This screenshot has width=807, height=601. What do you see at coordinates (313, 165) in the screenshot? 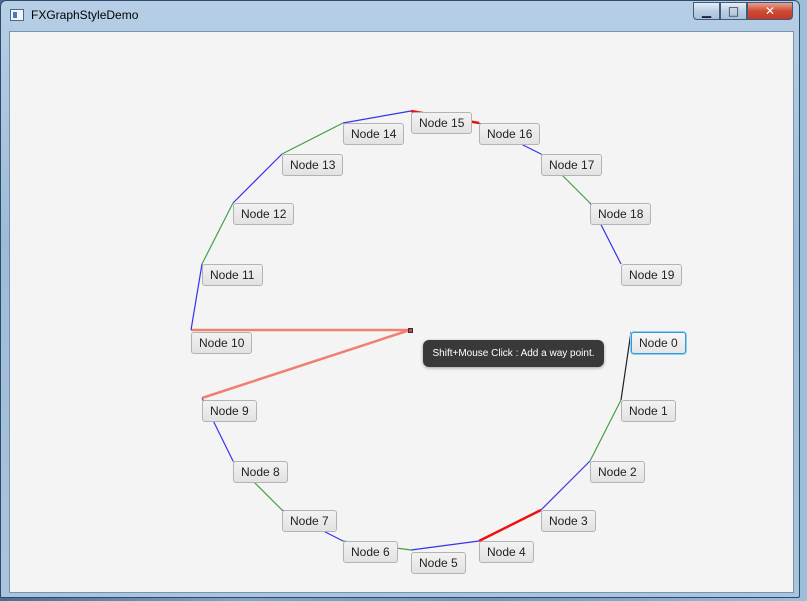
I see `graph-node: Node 13` at bounding box center [313, 165].